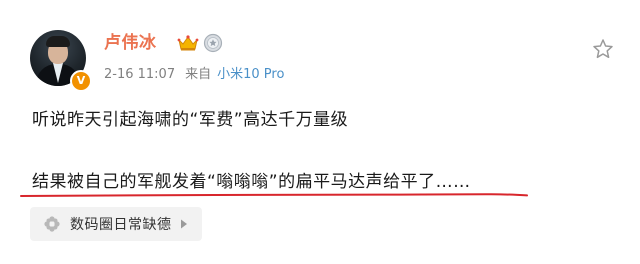  I want to click on topic-label: 数码圈日常缺德, so click(121, 225).